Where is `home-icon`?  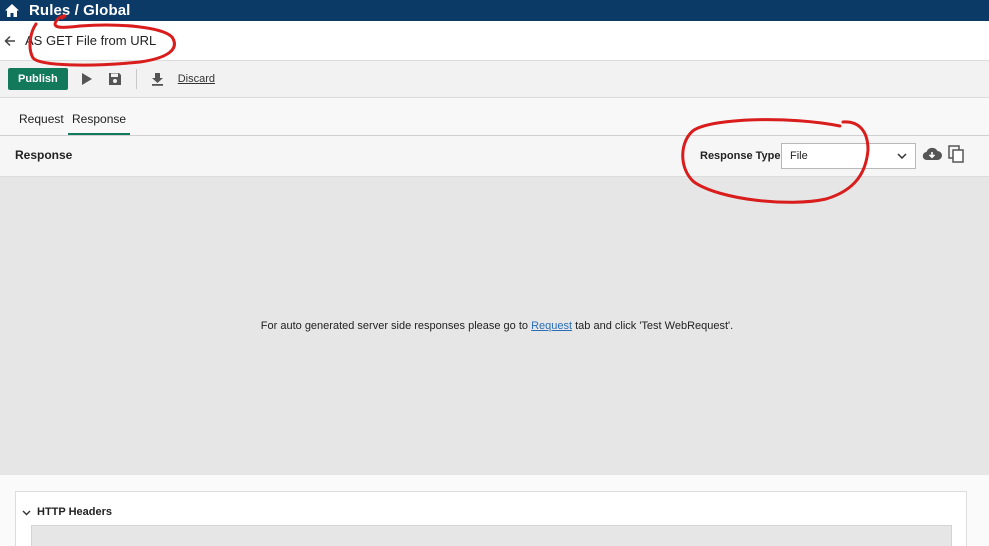
home-icon is located at coordinates (12, 10).